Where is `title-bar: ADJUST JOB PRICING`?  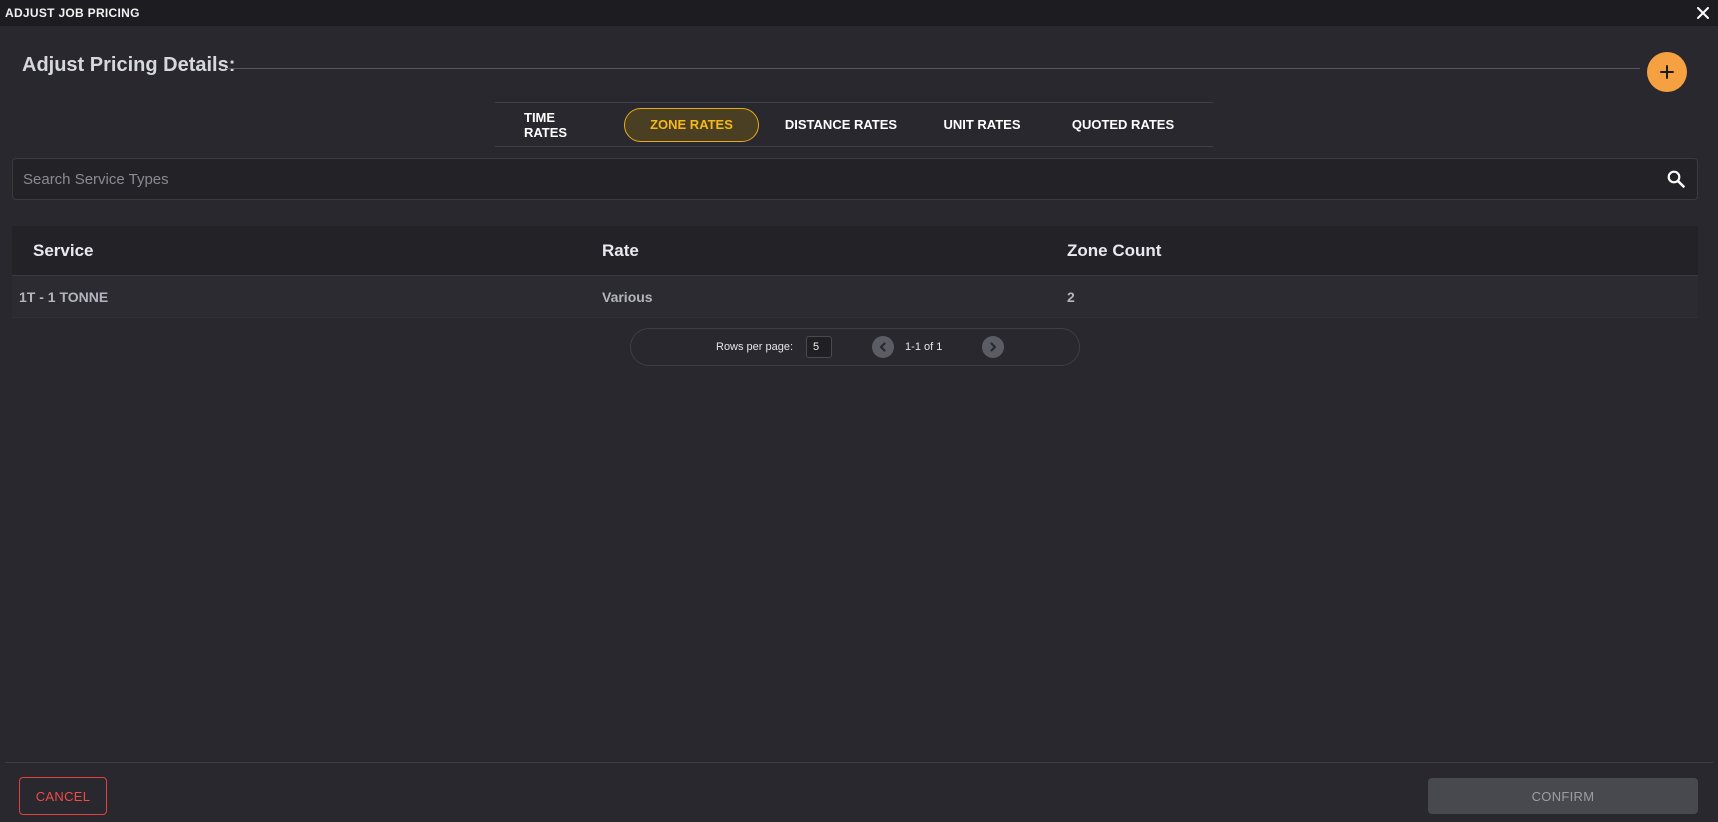
title-bar: ADJUST JOB PRICING is located at coordinates (859, 13).